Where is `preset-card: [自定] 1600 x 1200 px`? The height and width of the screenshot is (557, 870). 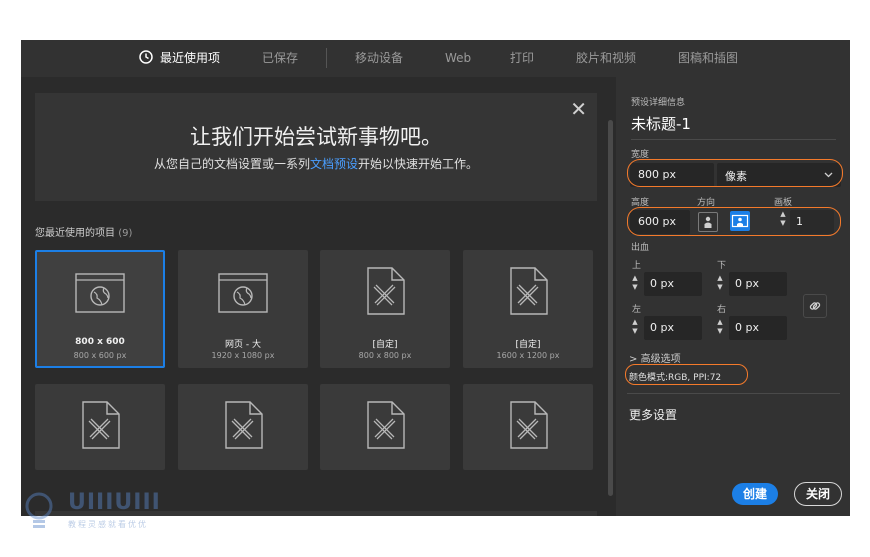
preset-card: [自定] 1600 x 1200 px is located at coordinates (528, 309).